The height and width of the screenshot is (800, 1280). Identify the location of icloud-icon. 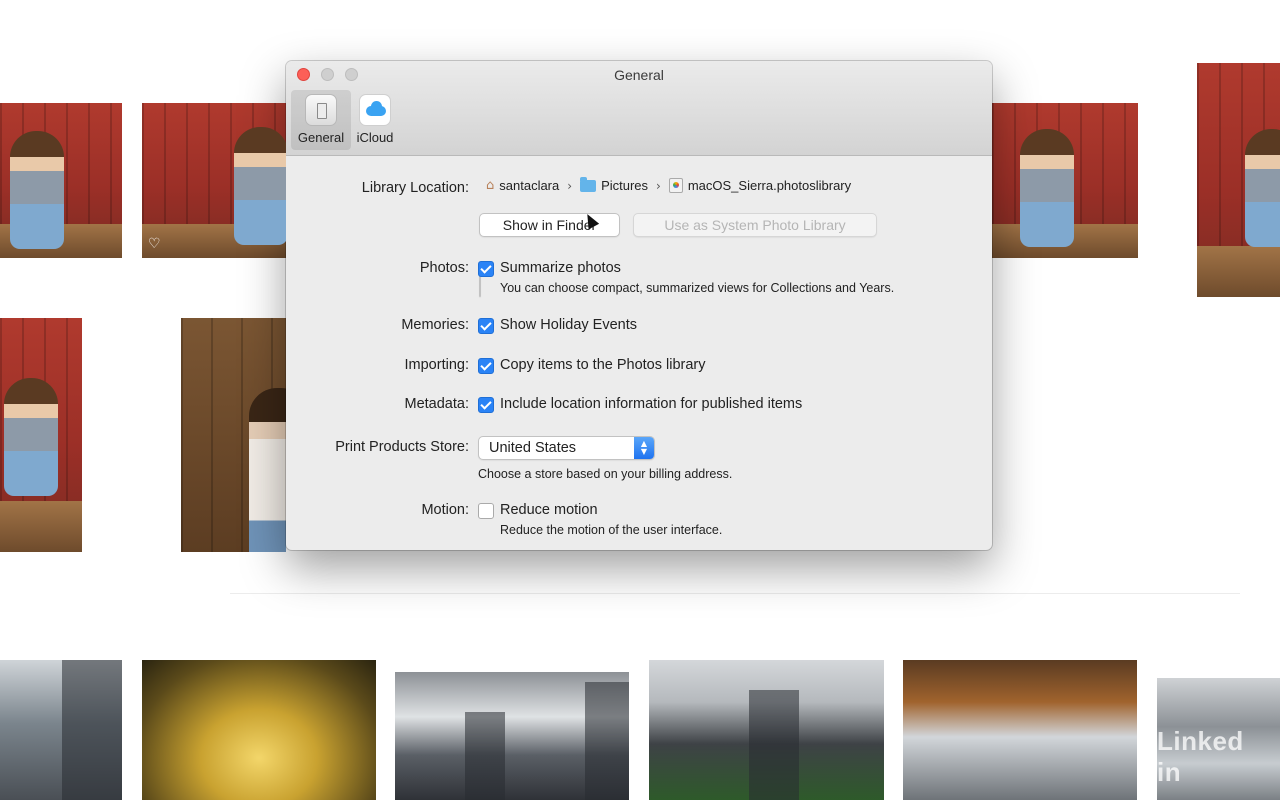
(375, 110).